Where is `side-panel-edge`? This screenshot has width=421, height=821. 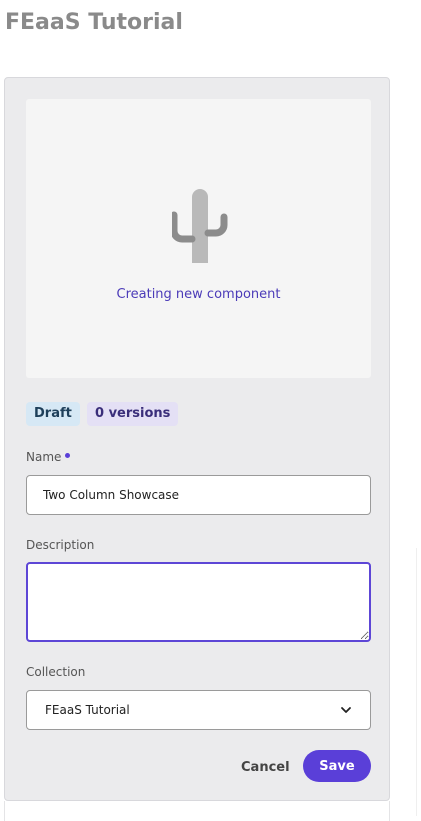
side-panel-edge is located at coordinates (416, 682).